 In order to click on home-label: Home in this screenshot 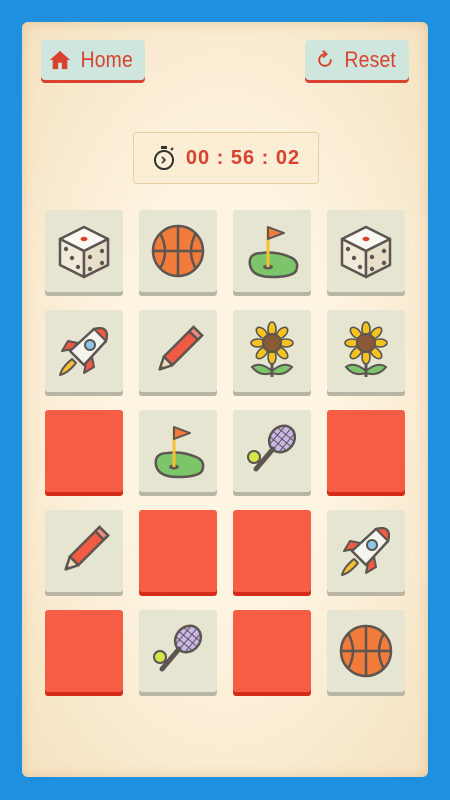, I will do `click(107, 59)`.